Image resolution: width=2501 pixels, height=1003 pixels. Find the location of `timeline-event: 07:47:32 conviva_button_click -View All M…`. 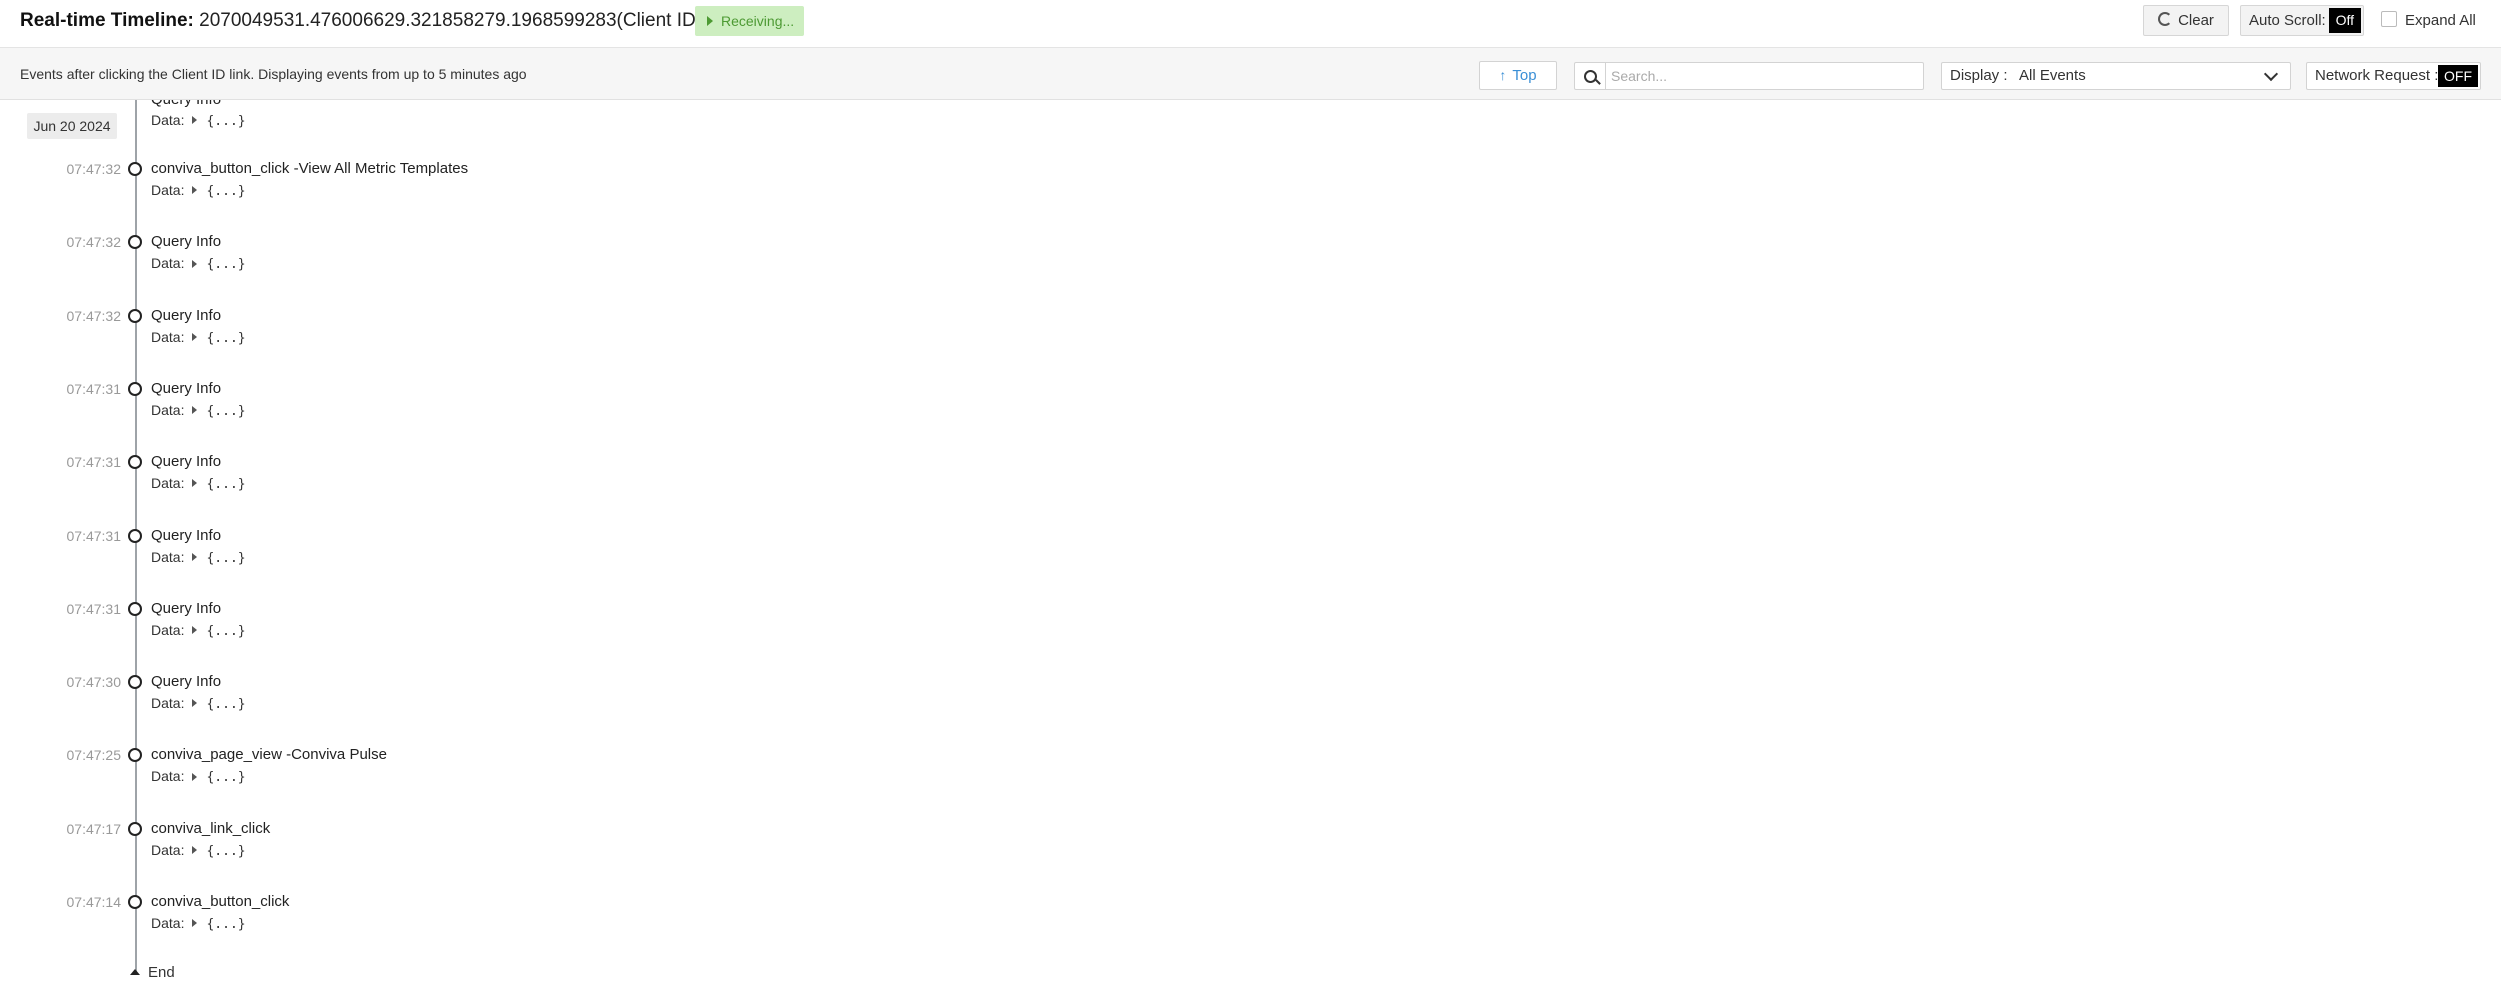

timeline-event: 07:47:32 conviva_button_click -View All M… is located at coordinates (1250, 195).